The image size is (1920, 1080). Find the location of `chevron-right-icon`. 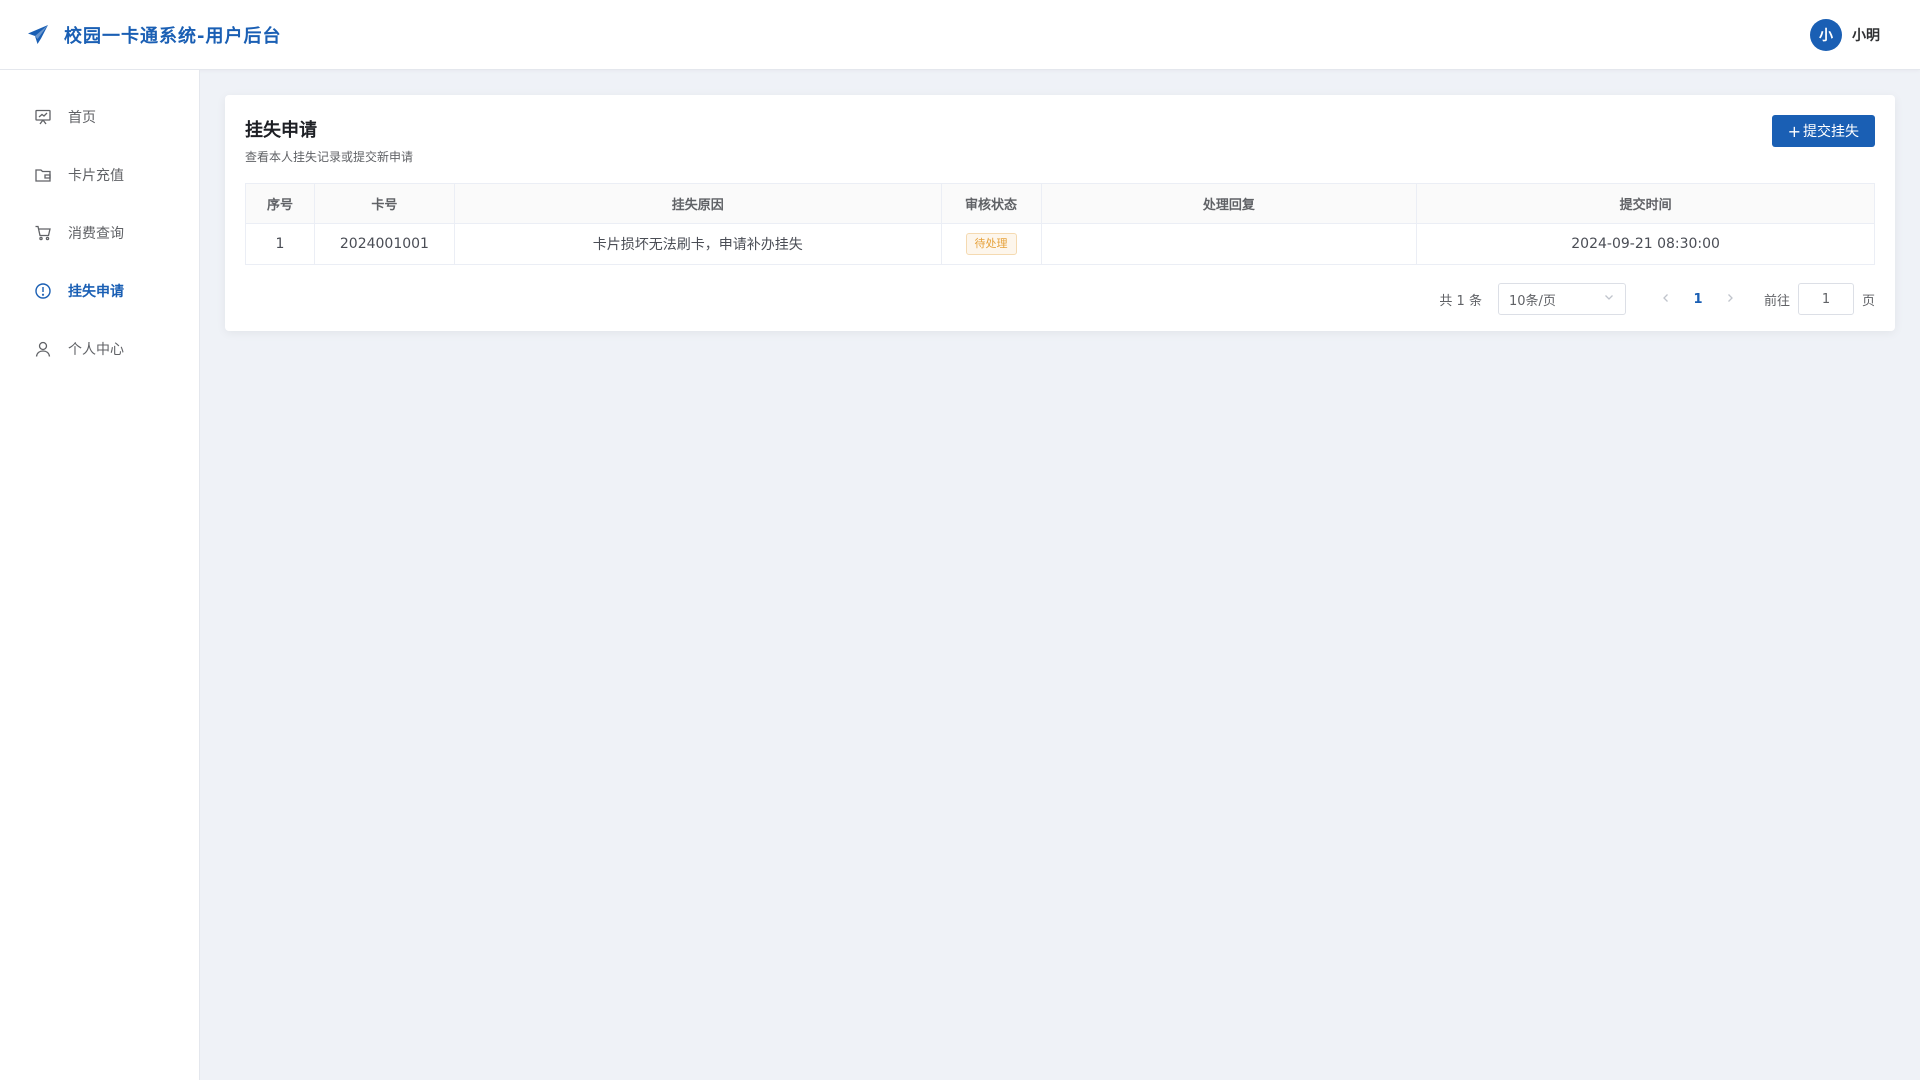

chevron-right-icon is located at coordinates (1730, 298).